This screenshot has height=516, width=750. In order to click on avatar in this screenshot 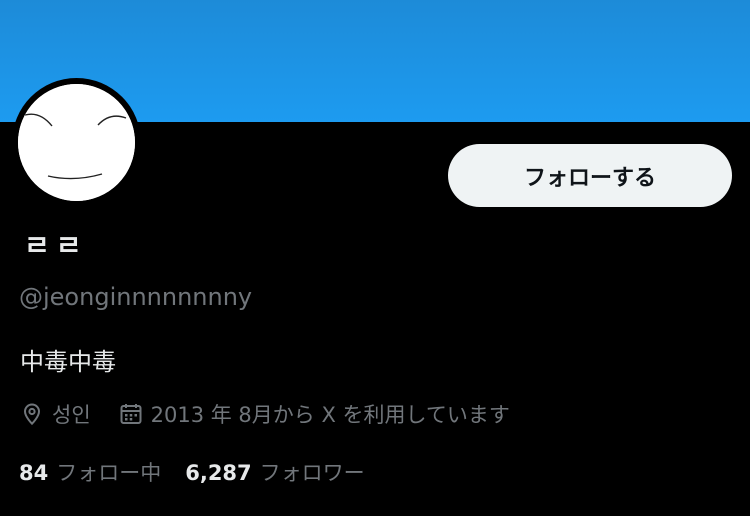, I will do `click(76, 142)`.